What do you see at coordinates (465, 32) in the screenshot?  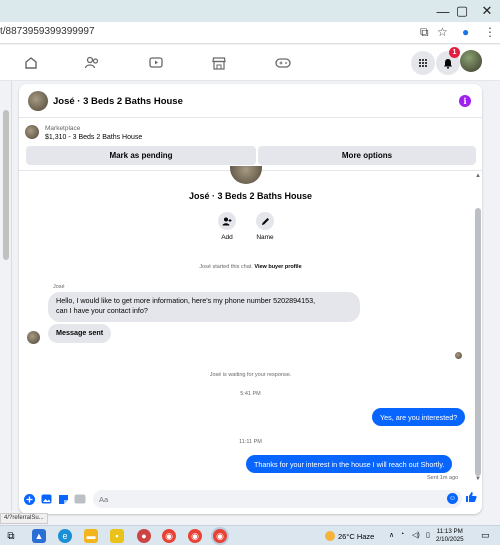 I see `profile-icon: ●` at bounding box center [465, 32].